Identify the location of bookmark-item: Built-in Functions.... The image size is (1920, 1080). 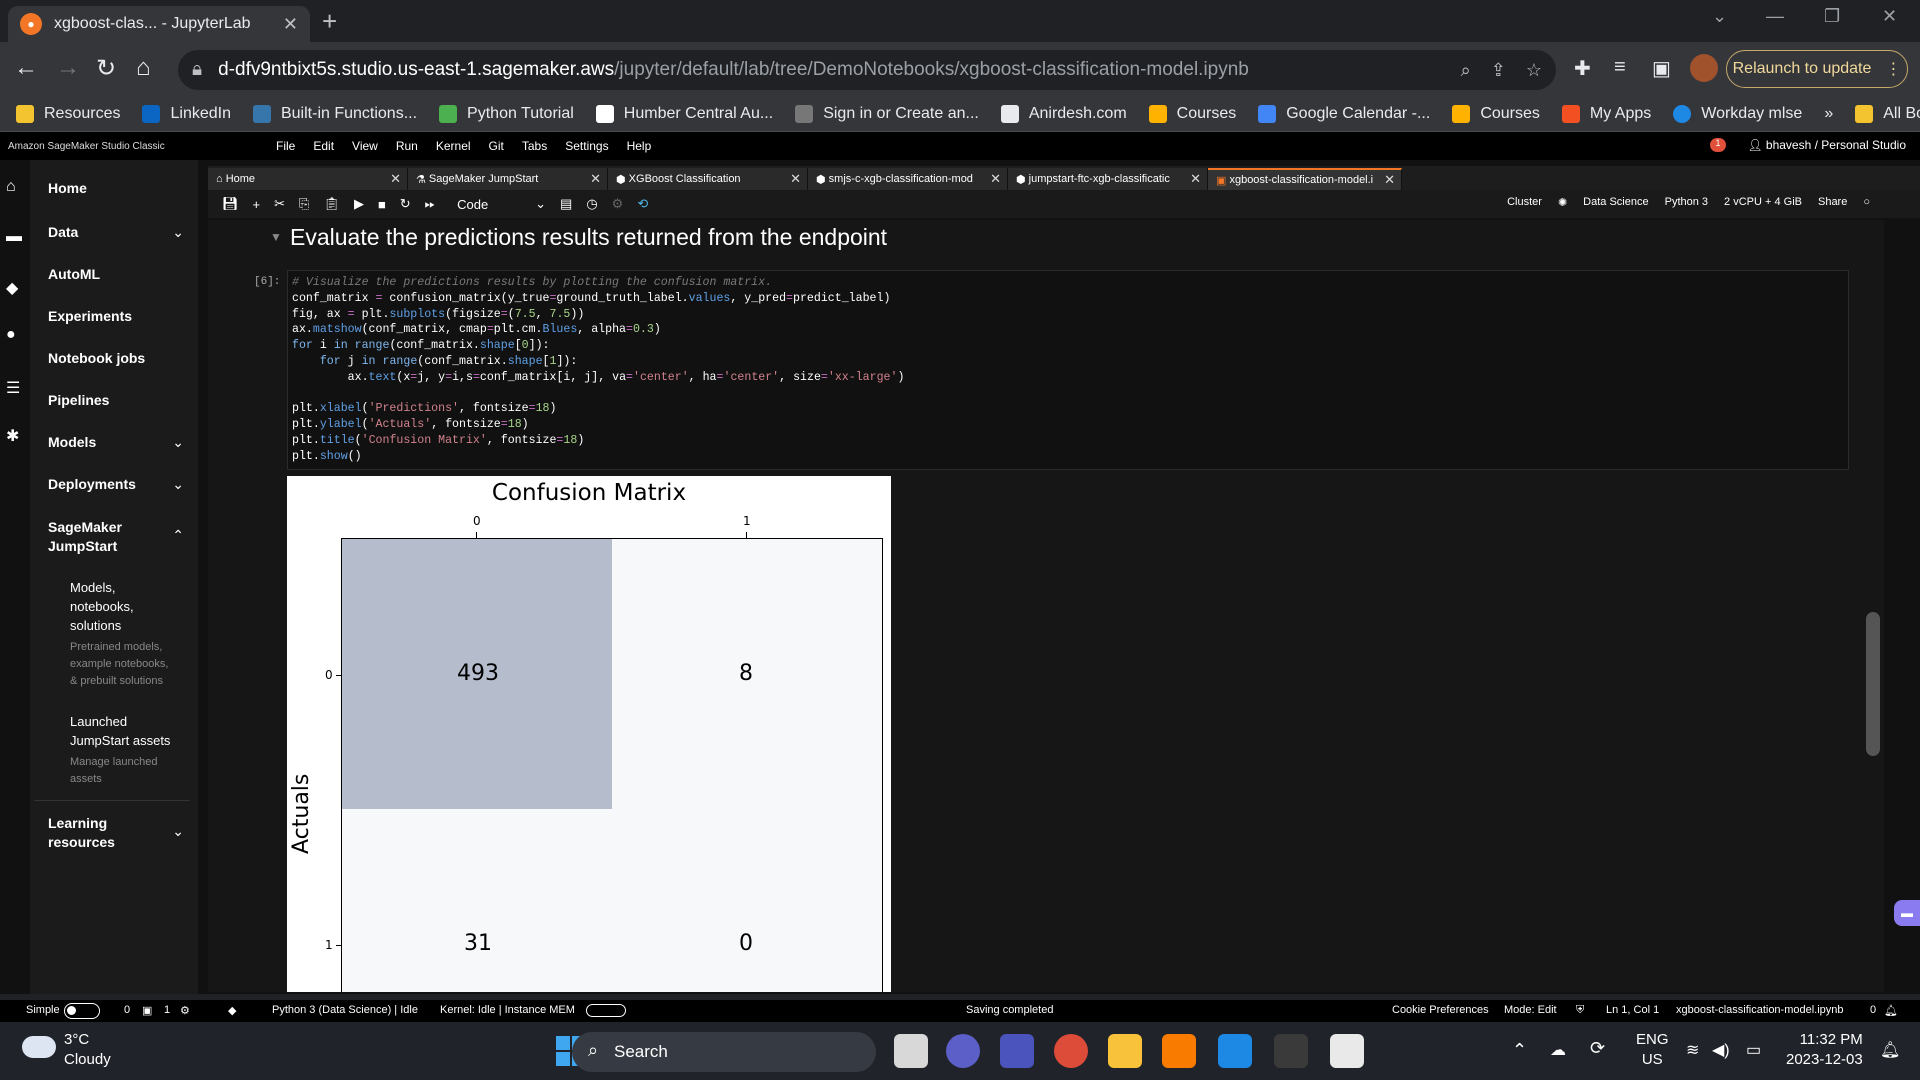
(334, 113).